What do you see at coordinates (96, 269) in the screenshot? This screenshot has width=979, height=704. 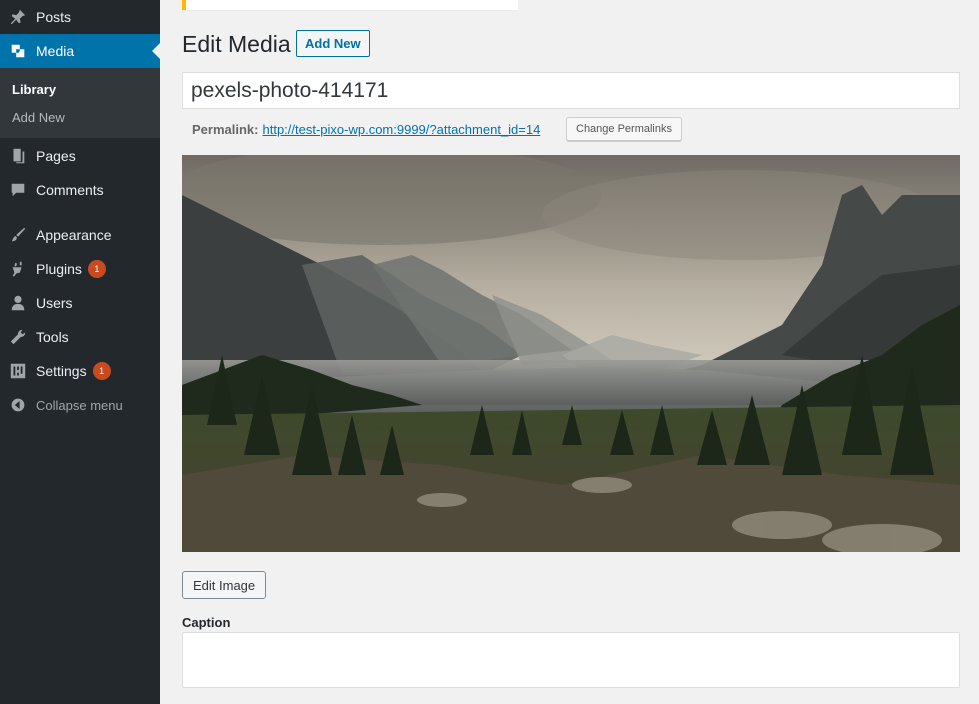 I see `plugins-update-badge: 1` at bounding box center [96, 269].